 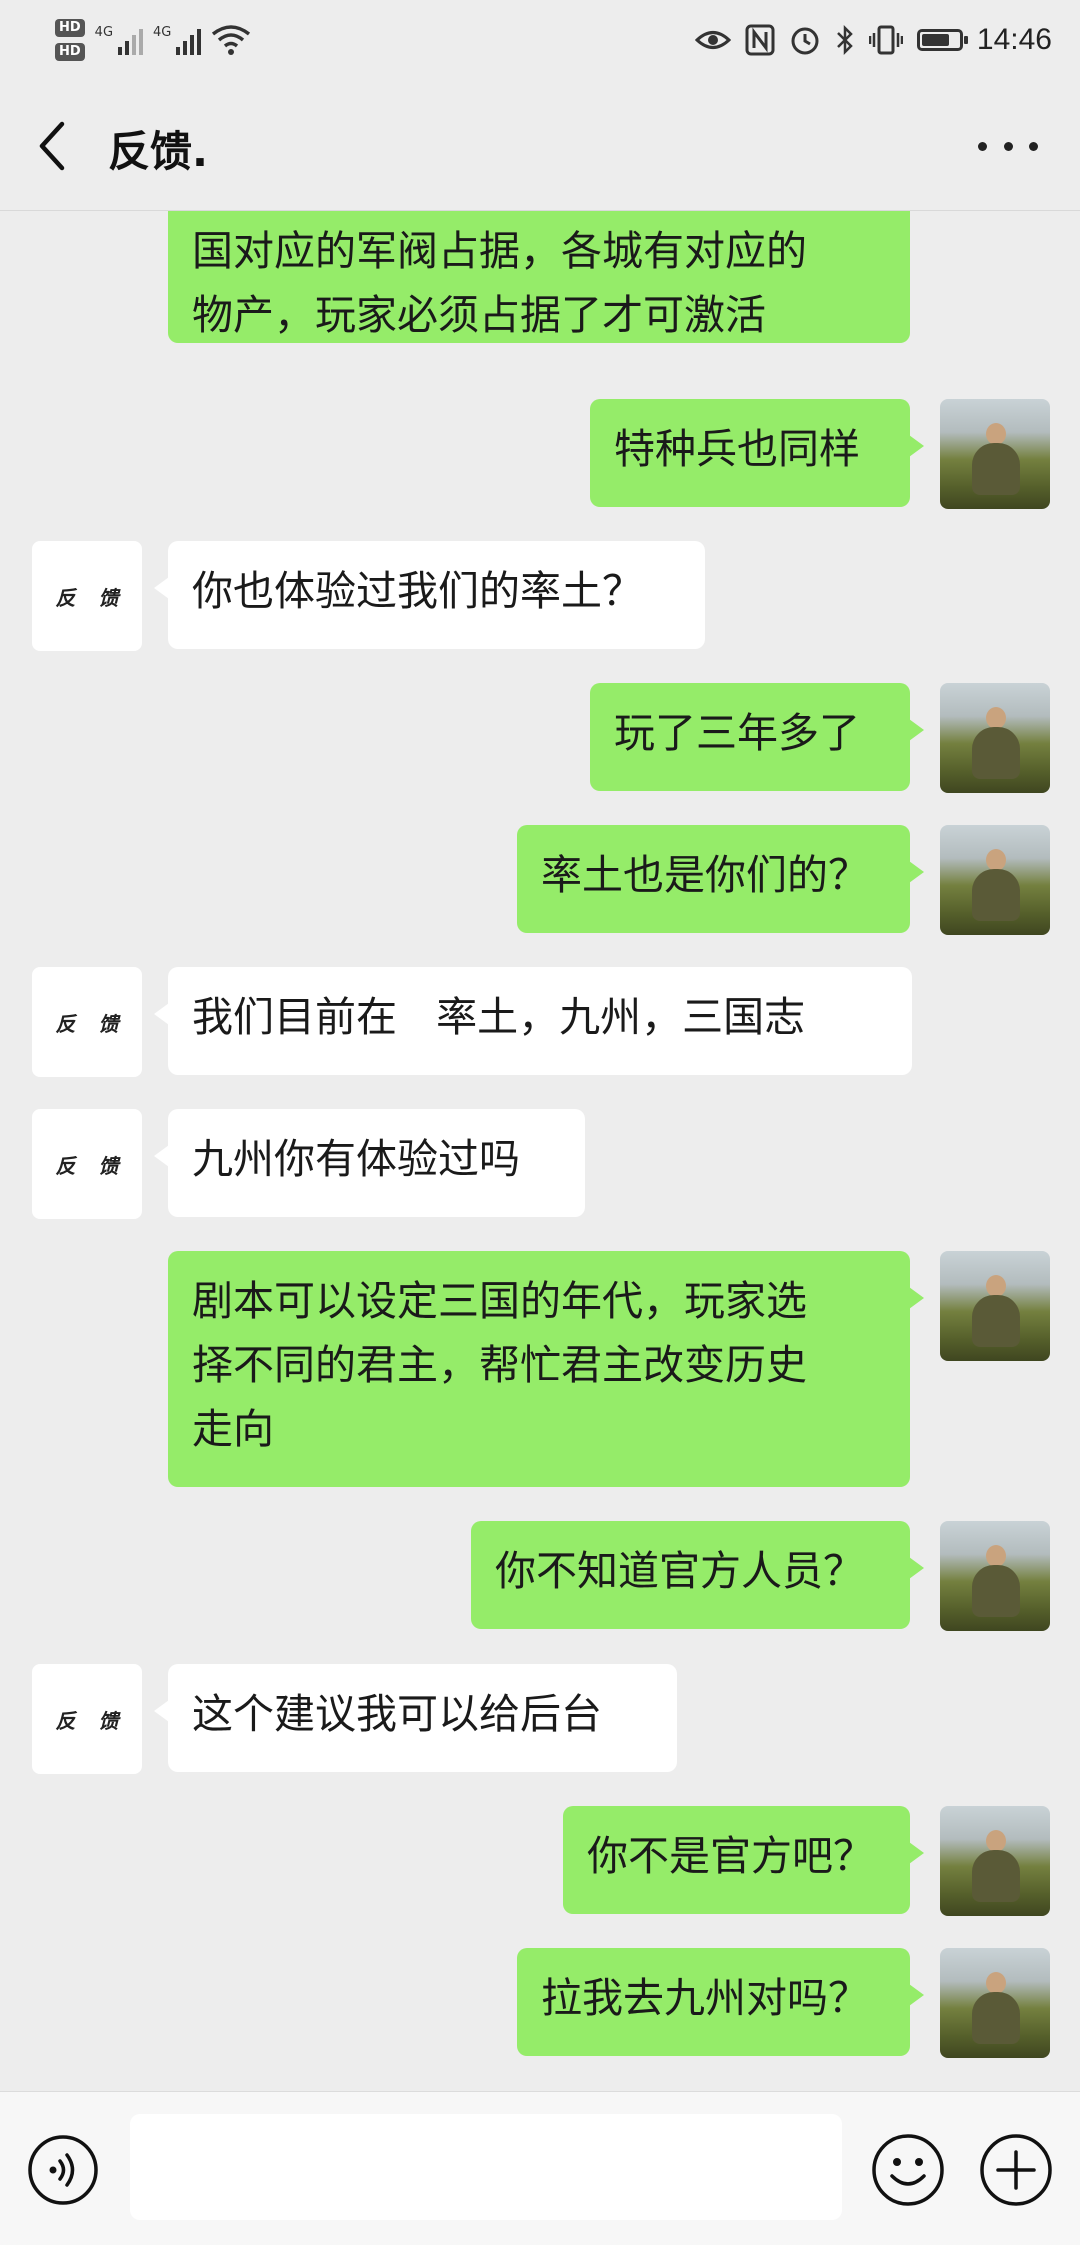 I want to click on outgoing-message: 剧本可以设定三国的年代，玩家选 择不同的君主，帮忙君主改变历史 走向, so click(x=540, y=1369).